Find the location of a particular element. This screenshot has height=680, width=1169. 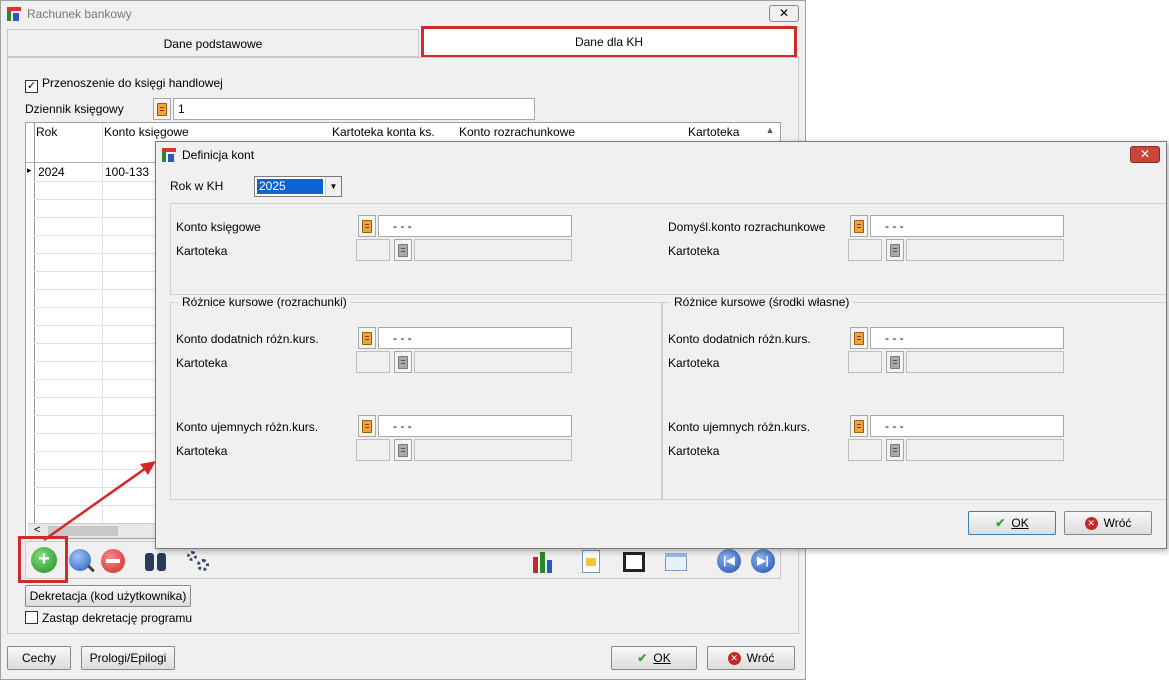

ujemne-label-left: Konto ujemnych różn.kurs. is located at coordinates (247, 427).